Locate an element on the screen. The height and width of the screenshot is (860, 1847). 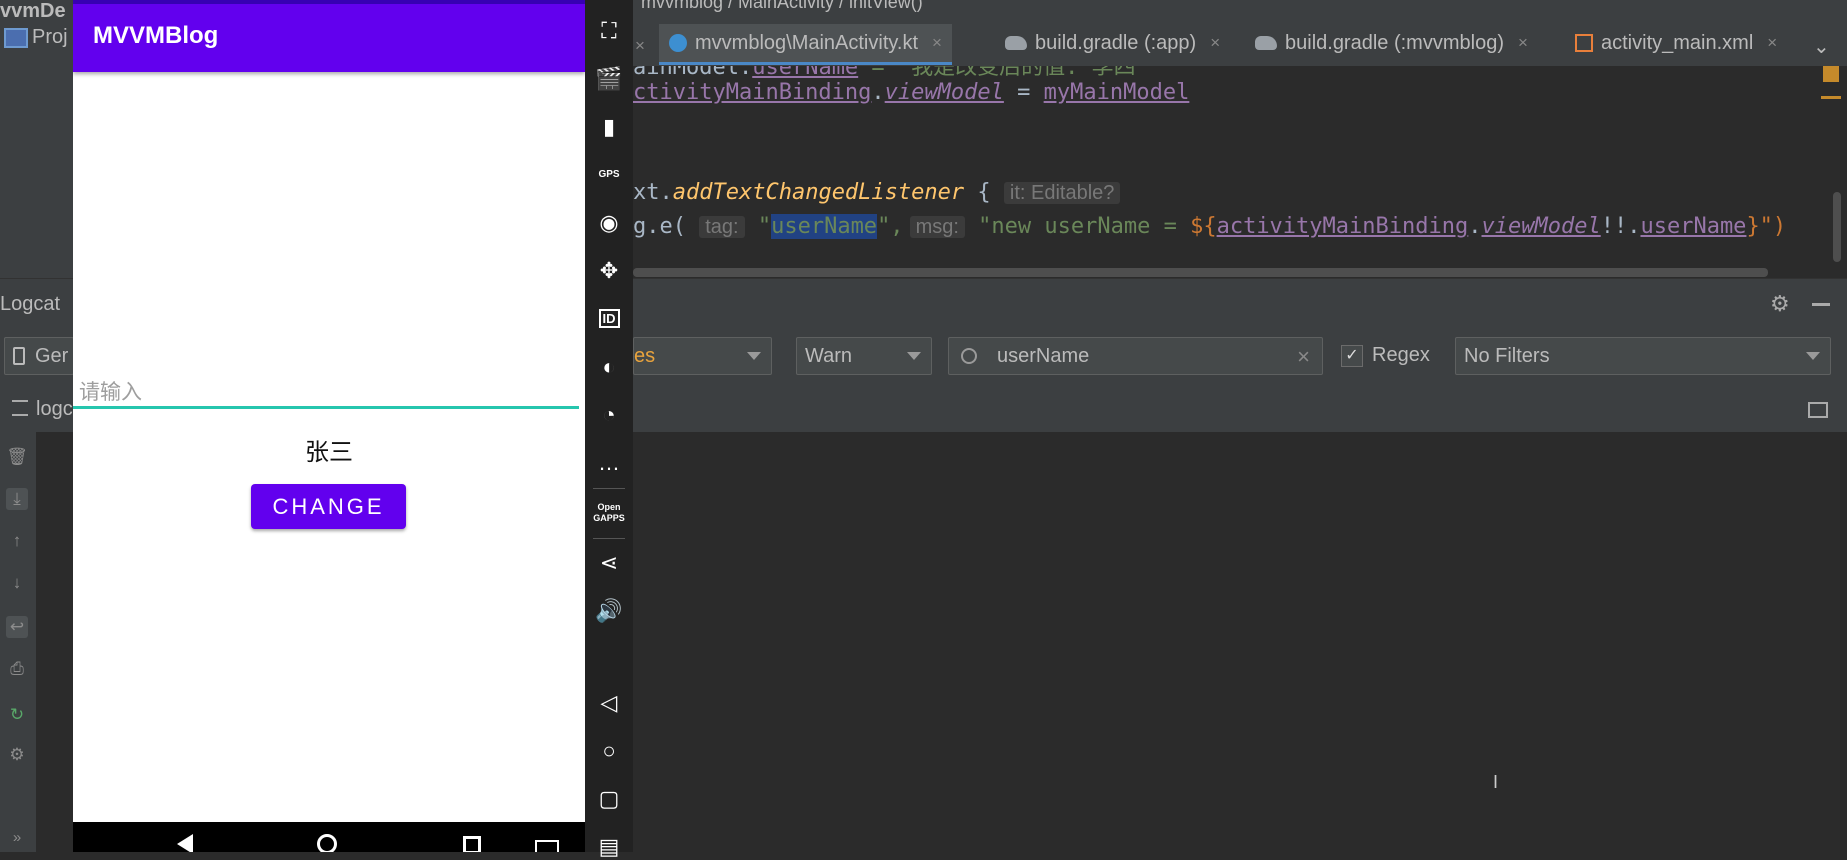
code-token: activityMainBinding is located at coordinates (1342, 226).